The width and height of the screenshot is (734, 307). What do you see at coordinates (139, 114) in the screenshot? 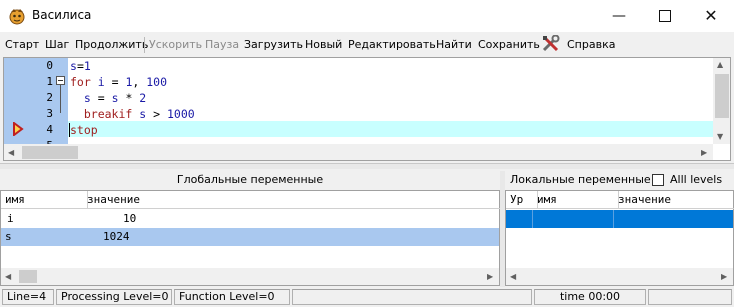
I see `code-line: breakif s > 1000` at bounding box center [139, 114].